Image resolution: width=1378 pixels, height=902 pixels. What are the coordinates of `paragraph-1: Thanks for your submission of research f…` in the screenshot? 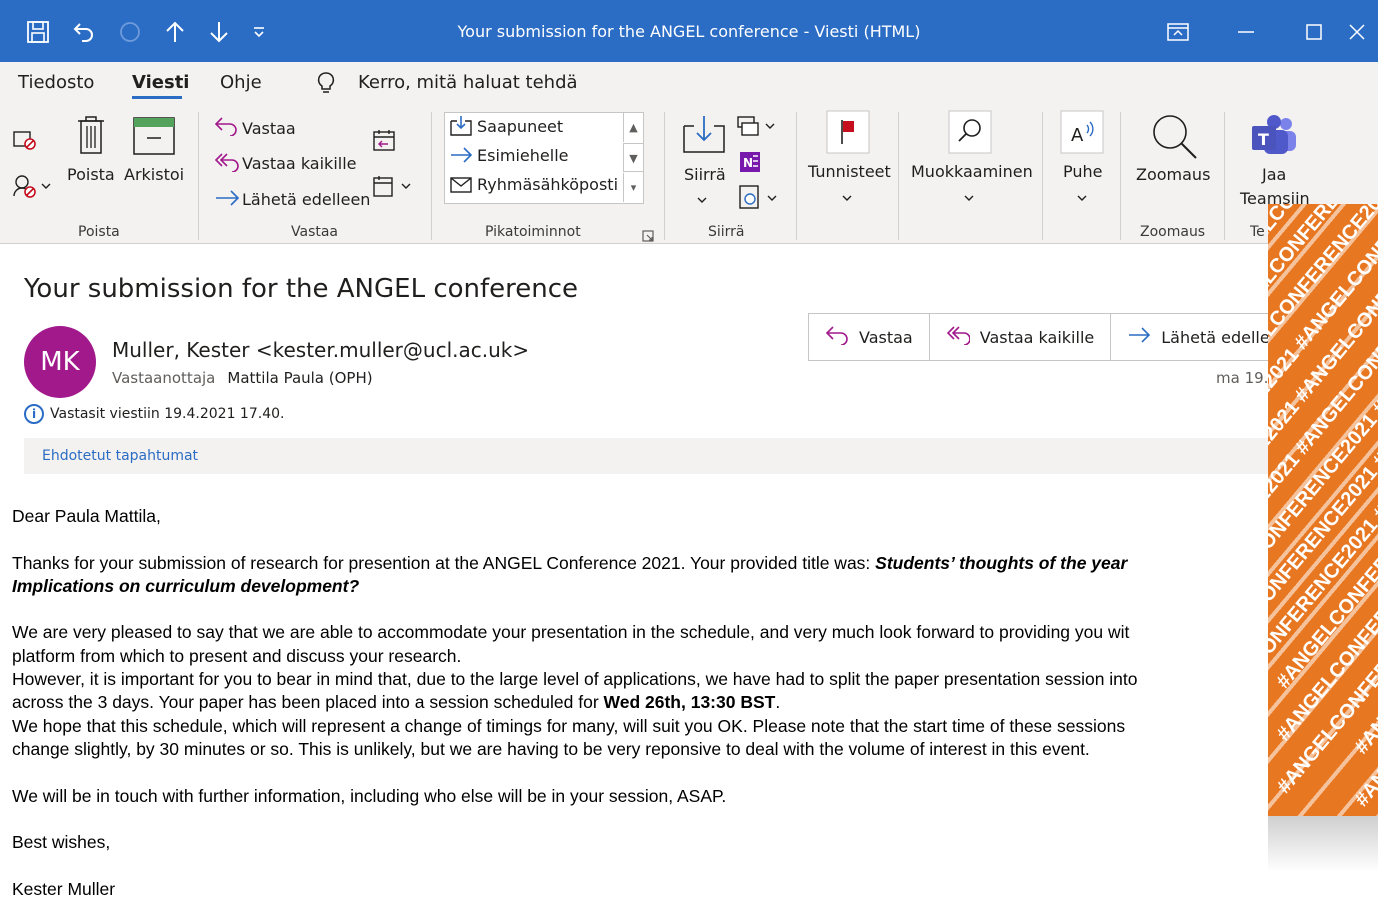 It's located at (695, 563).